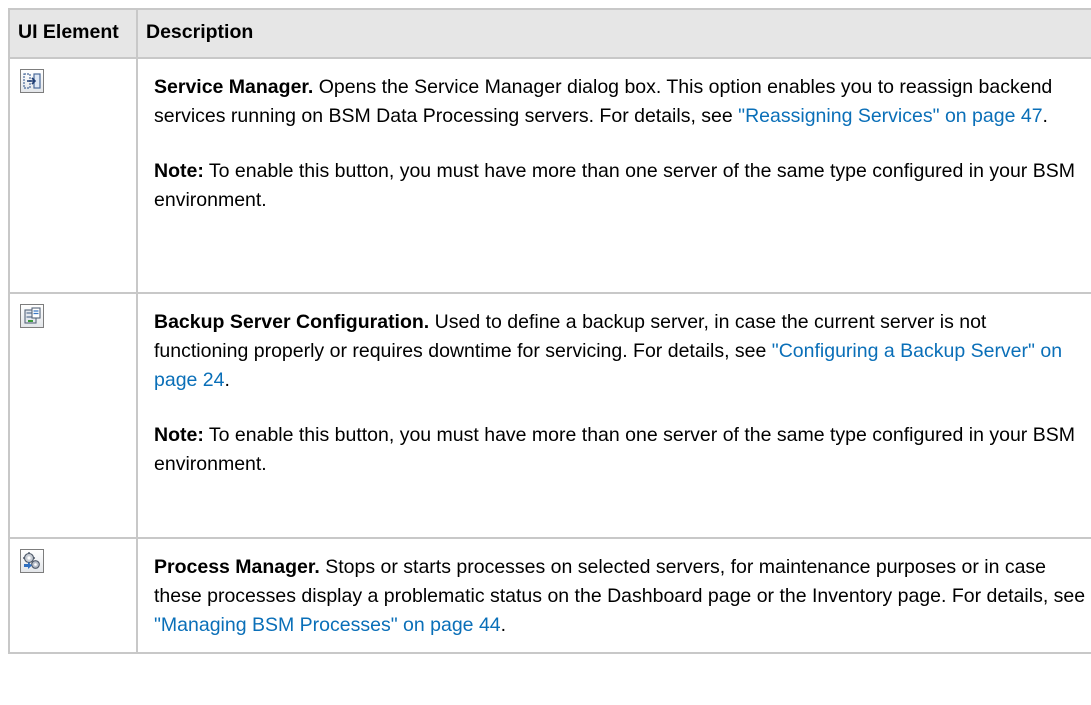 This screenshot has height=705, width=1091. I want to click on table-header-row: UI Element Description, so click(549, 33).